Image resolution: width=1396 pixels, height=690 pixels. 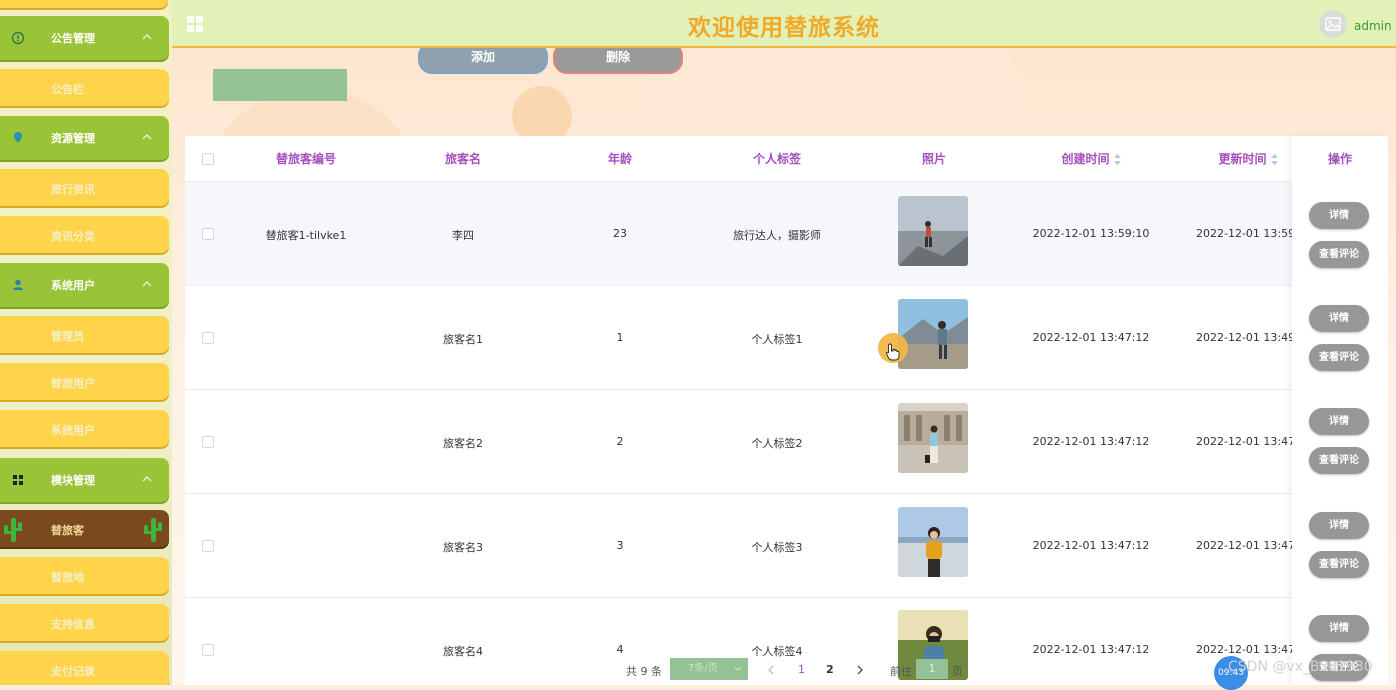 I want to click on search-button, so click(x=280, y=85).